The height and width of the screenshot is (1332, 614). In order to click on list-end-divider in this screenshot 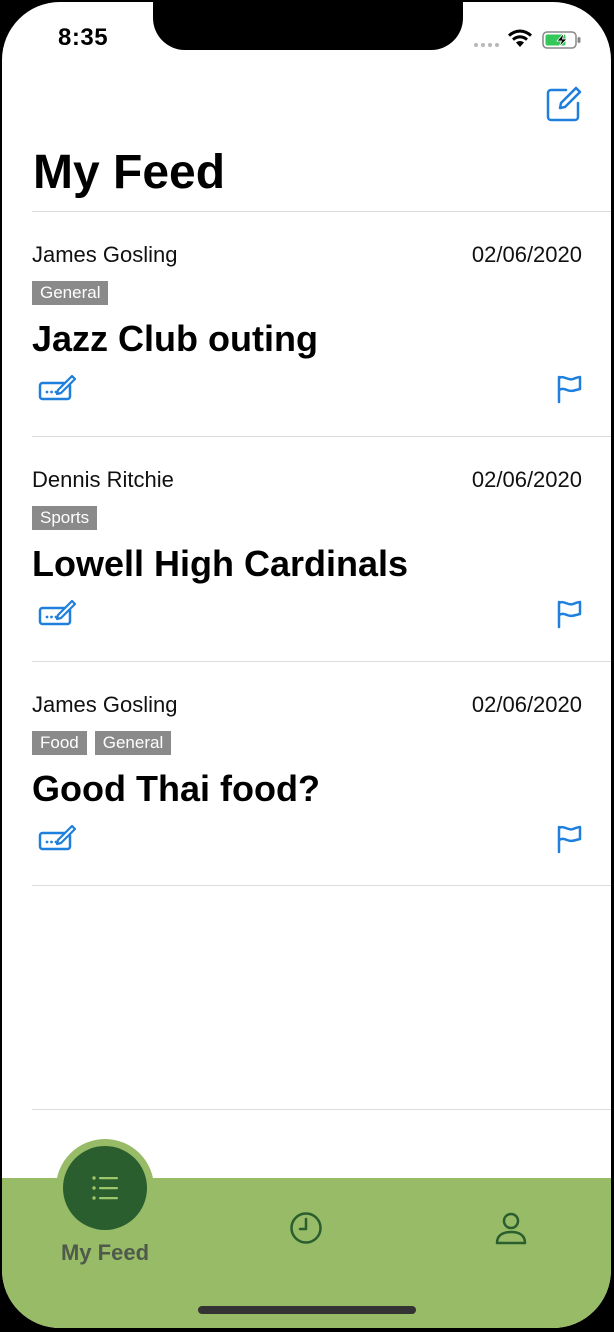, I will do `click(321, 1109)`.